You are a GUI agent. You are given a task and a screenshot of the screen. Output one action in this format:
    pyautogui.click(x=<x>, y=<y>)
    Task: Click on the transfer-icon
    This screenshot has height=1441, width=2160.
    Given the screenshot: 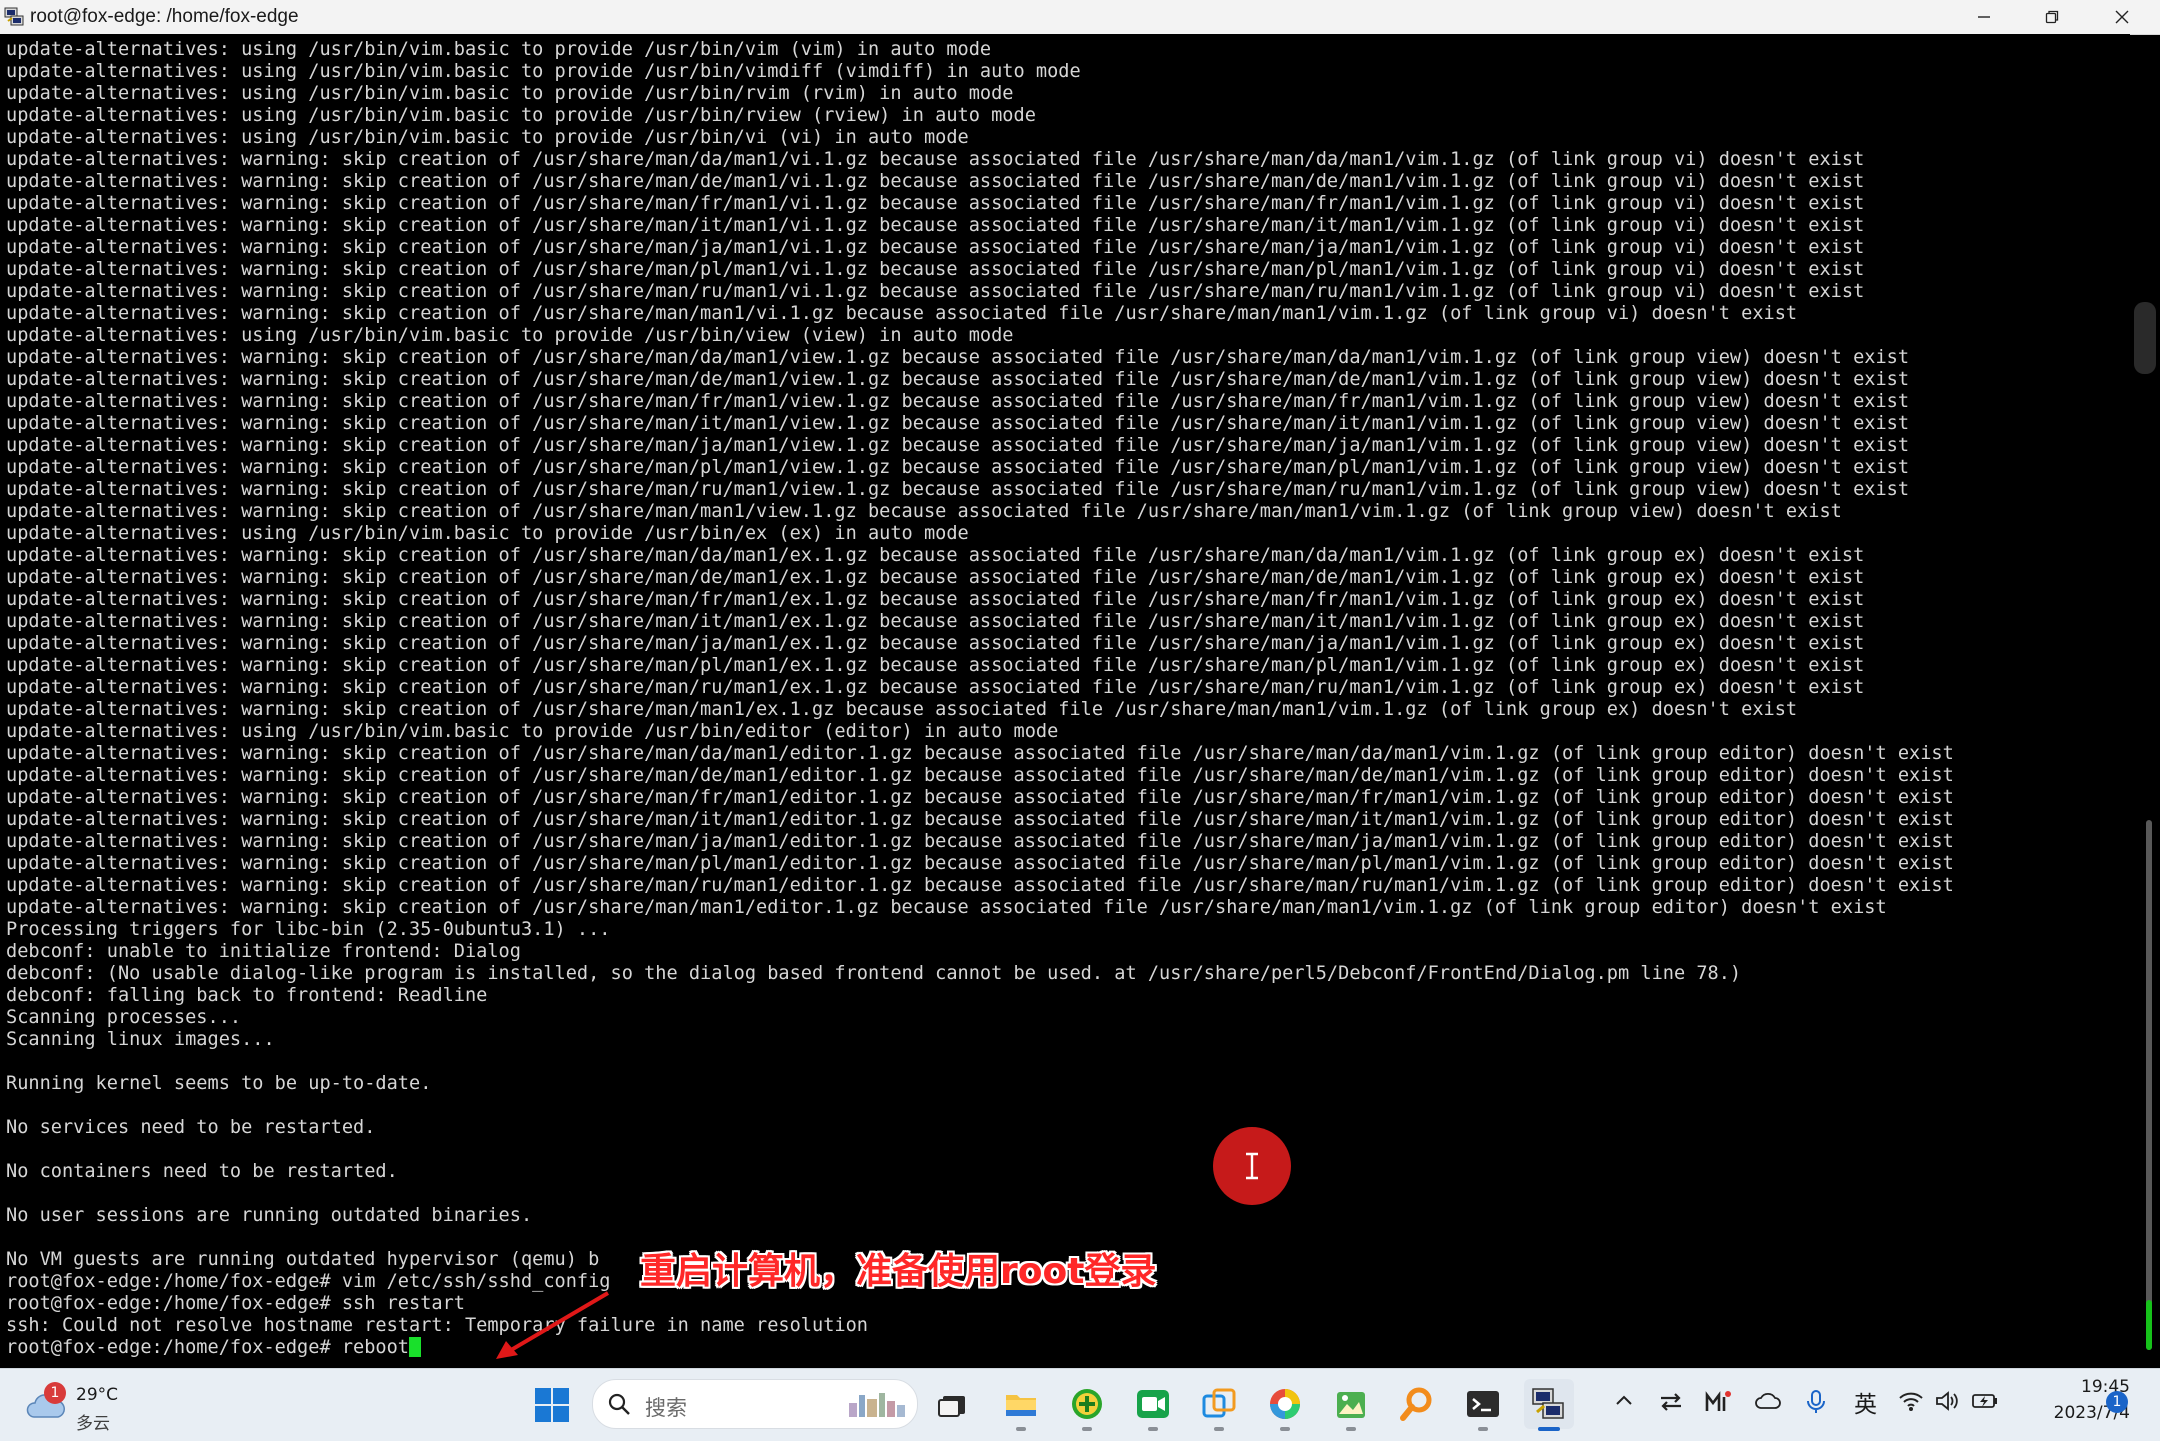 What is the action you would take?
    pyautogui.click(x=1671, y=1402)
    